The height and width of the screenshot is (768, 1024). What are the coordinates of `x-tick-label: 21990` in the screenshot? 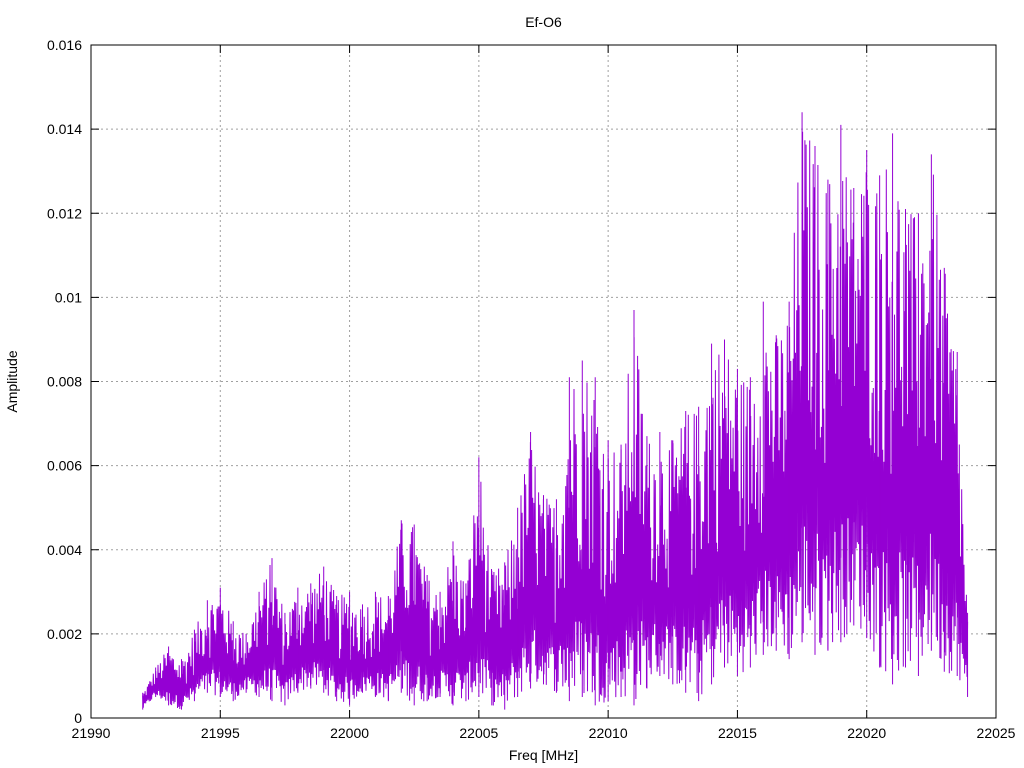 It's located at (91, 733).